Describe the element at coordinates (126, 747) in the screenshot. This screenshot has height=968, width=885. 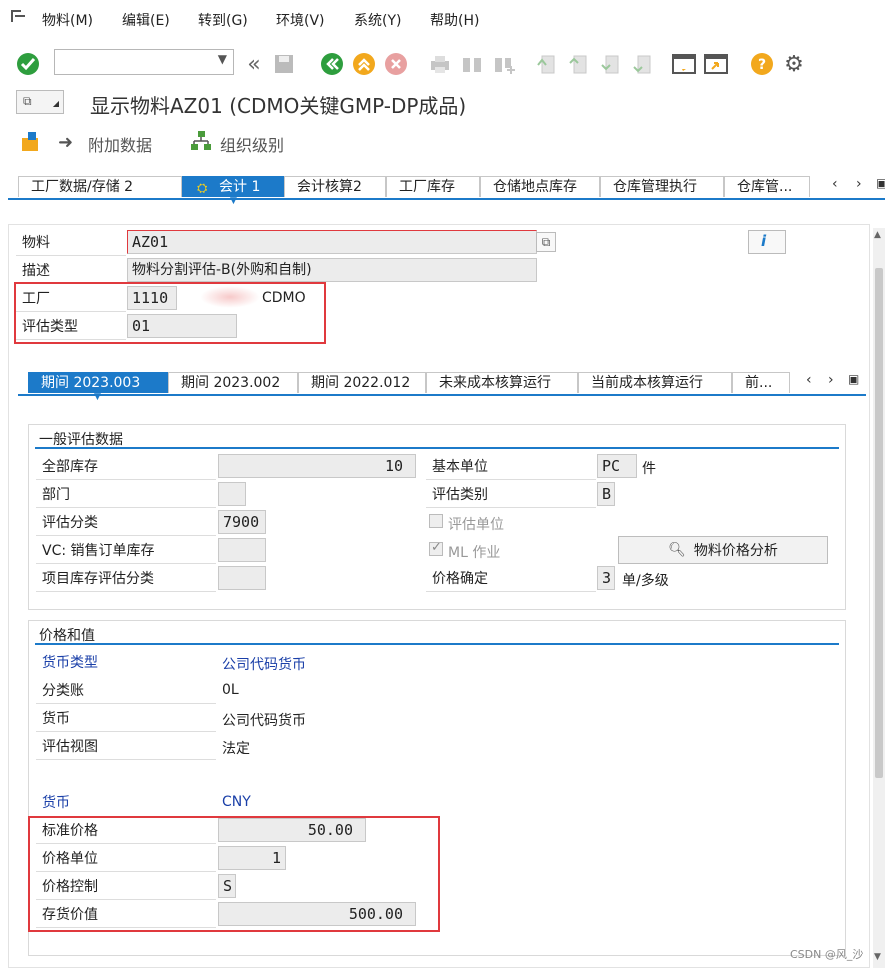
I see `valuation-view-label: 评估视图` at that location.